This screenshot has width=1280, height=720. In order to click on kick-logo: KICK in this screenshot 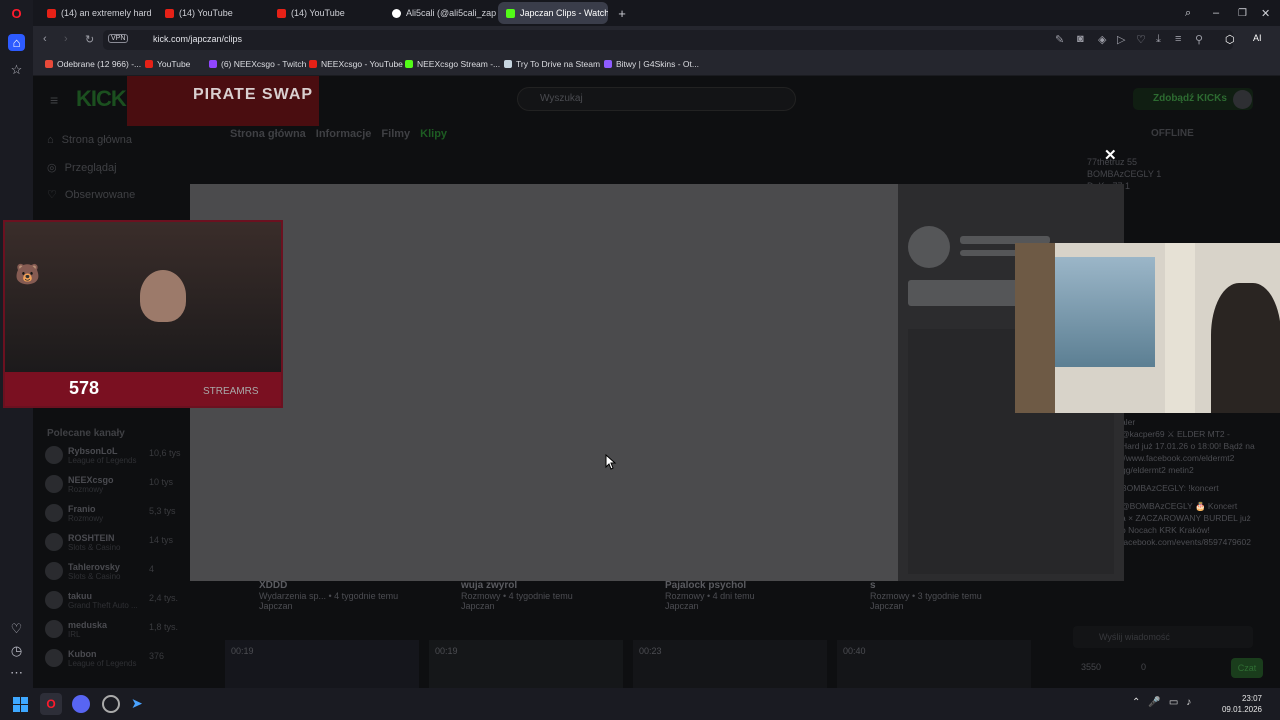, I will do `click(101, 99)`.